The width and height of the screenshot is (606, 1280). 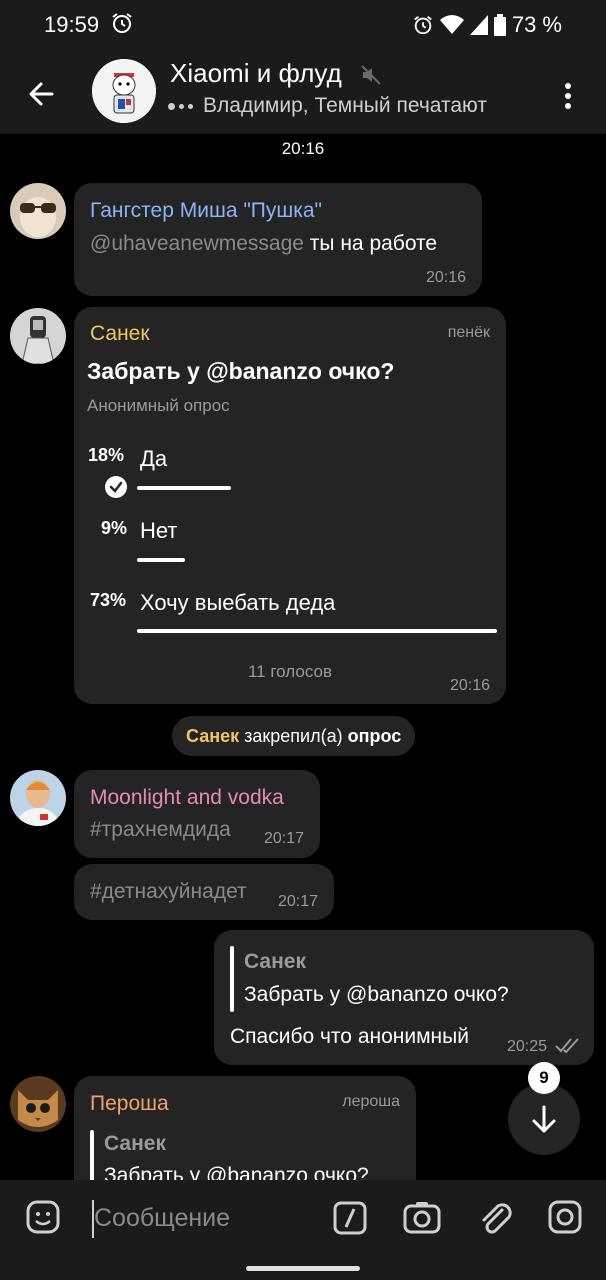 What do you see at coordinates (153, 459) in the screenshot?
I see `poll-option-label: Да` at bounding box center [153, 459].